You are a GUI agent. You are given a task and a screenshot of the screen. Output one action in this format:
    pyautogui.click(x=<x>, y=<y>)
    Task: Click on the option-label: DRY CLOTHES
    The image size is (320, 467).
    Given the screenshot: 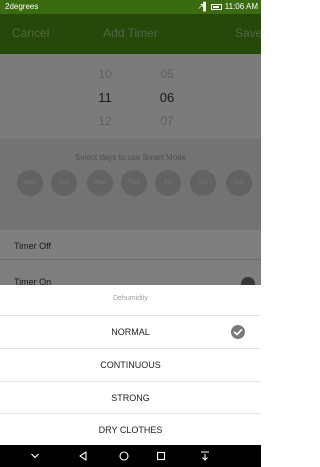 What is the action you would take?
    pyautogui.click(x=130, y=430)
    